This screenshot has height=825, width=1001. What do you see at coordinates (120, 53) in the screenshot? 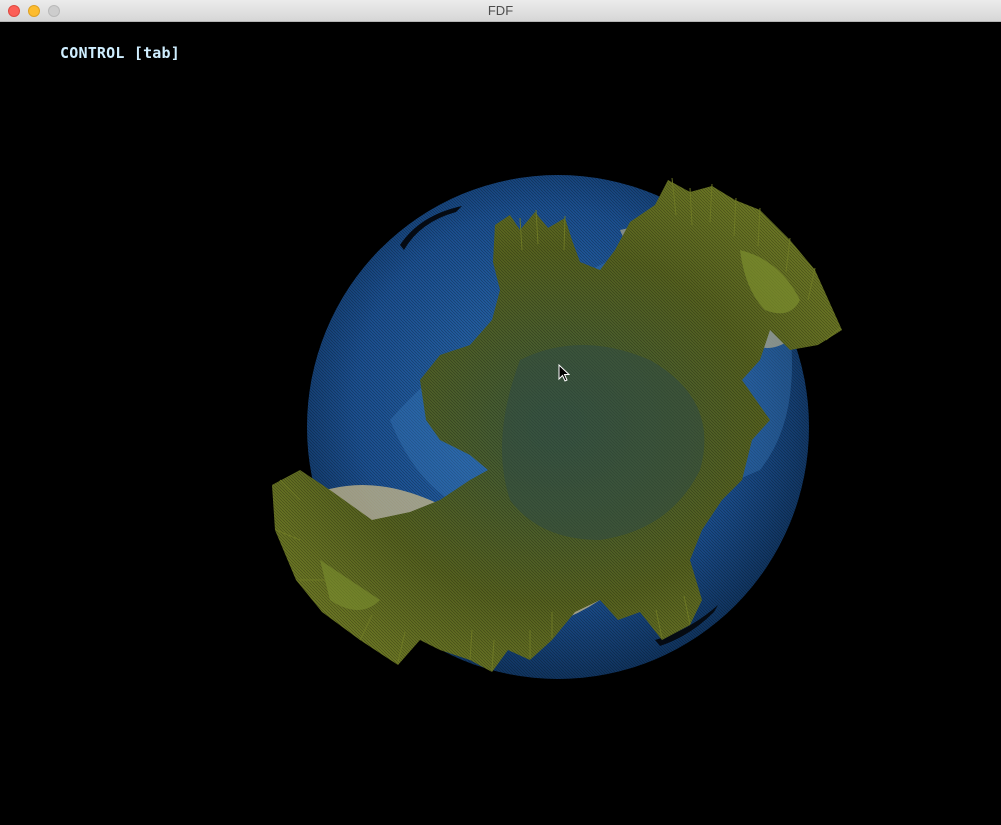
I see `control-hint: CONTROL [tab]` at bounding box center [120, 53].